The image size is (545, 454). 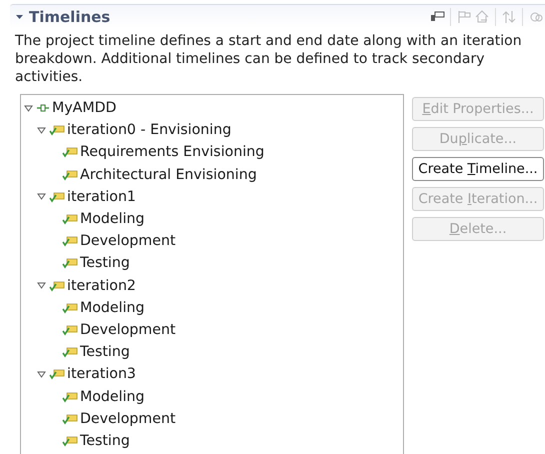 I want to click on tree-item: iteration1, so click(x=101, y=196).